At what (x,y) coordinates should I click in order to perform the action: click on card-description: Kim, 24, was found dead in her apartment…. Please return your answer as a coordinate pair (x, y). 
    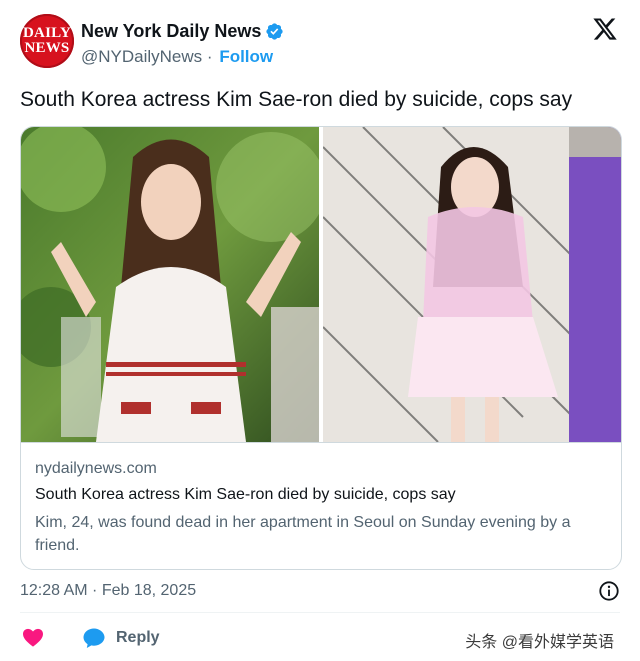
    Looking at the image, I should click on (303, 534).